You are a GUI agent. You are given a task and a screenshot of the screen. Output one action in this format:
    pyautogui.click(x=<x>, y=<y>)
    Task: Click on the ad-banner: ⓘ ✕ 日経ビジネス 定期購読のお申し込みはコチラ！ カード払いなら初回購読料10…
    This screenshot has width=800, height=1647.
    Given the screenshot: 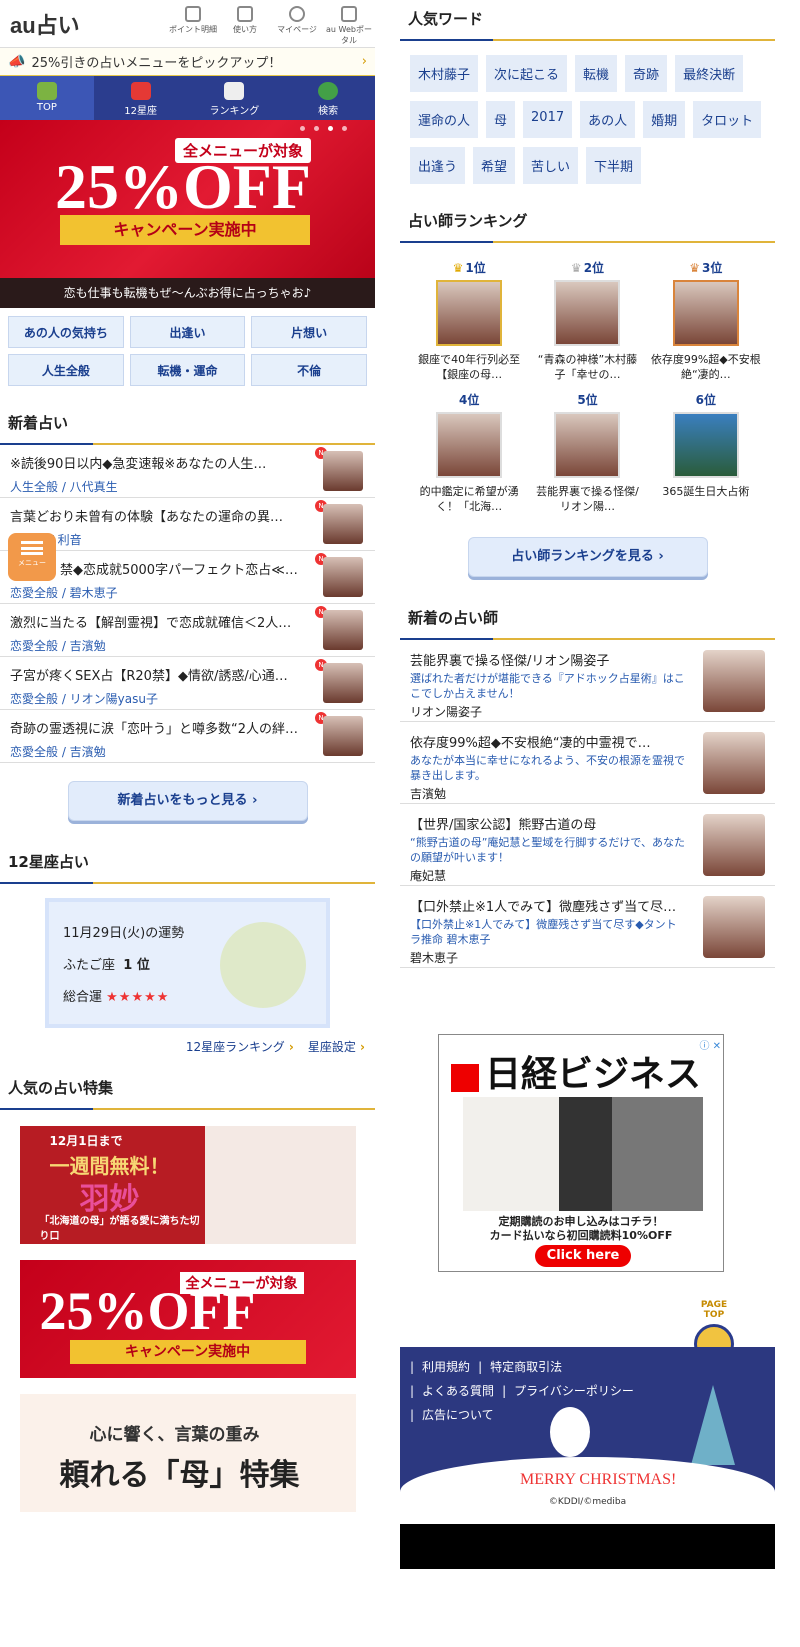 What is the action you would take?
    pyautogui.click(x=581, y=1153)
    